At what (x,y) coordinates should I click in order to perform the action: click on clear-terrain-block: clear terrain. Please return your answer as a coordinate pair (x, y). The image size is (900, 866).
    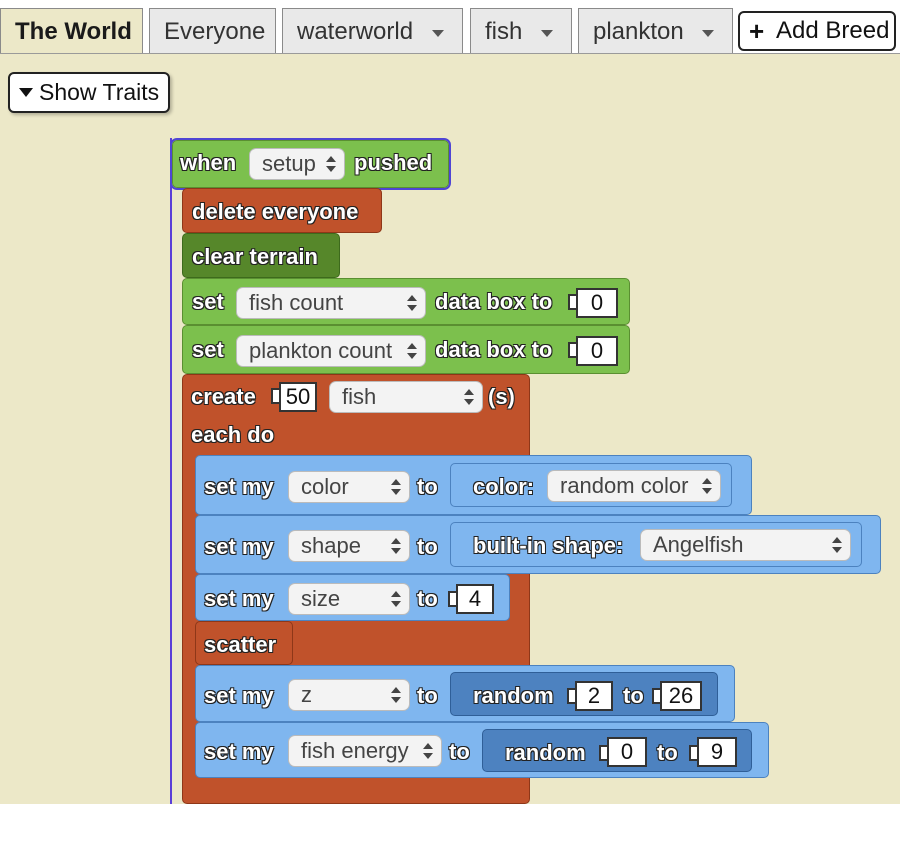
    Looking at the image, I should click on (261, 255).